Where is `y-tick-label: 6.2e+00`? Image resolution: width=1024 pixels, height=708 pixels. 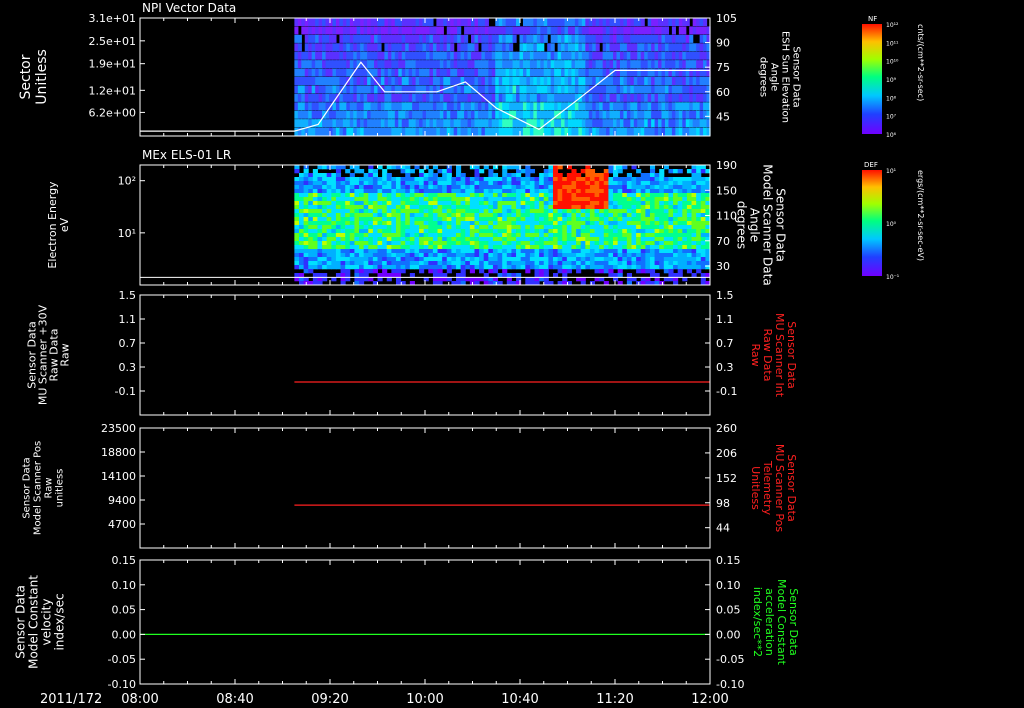
y-tick-label: 6.2e+00 is located at coordinates (112, 112).